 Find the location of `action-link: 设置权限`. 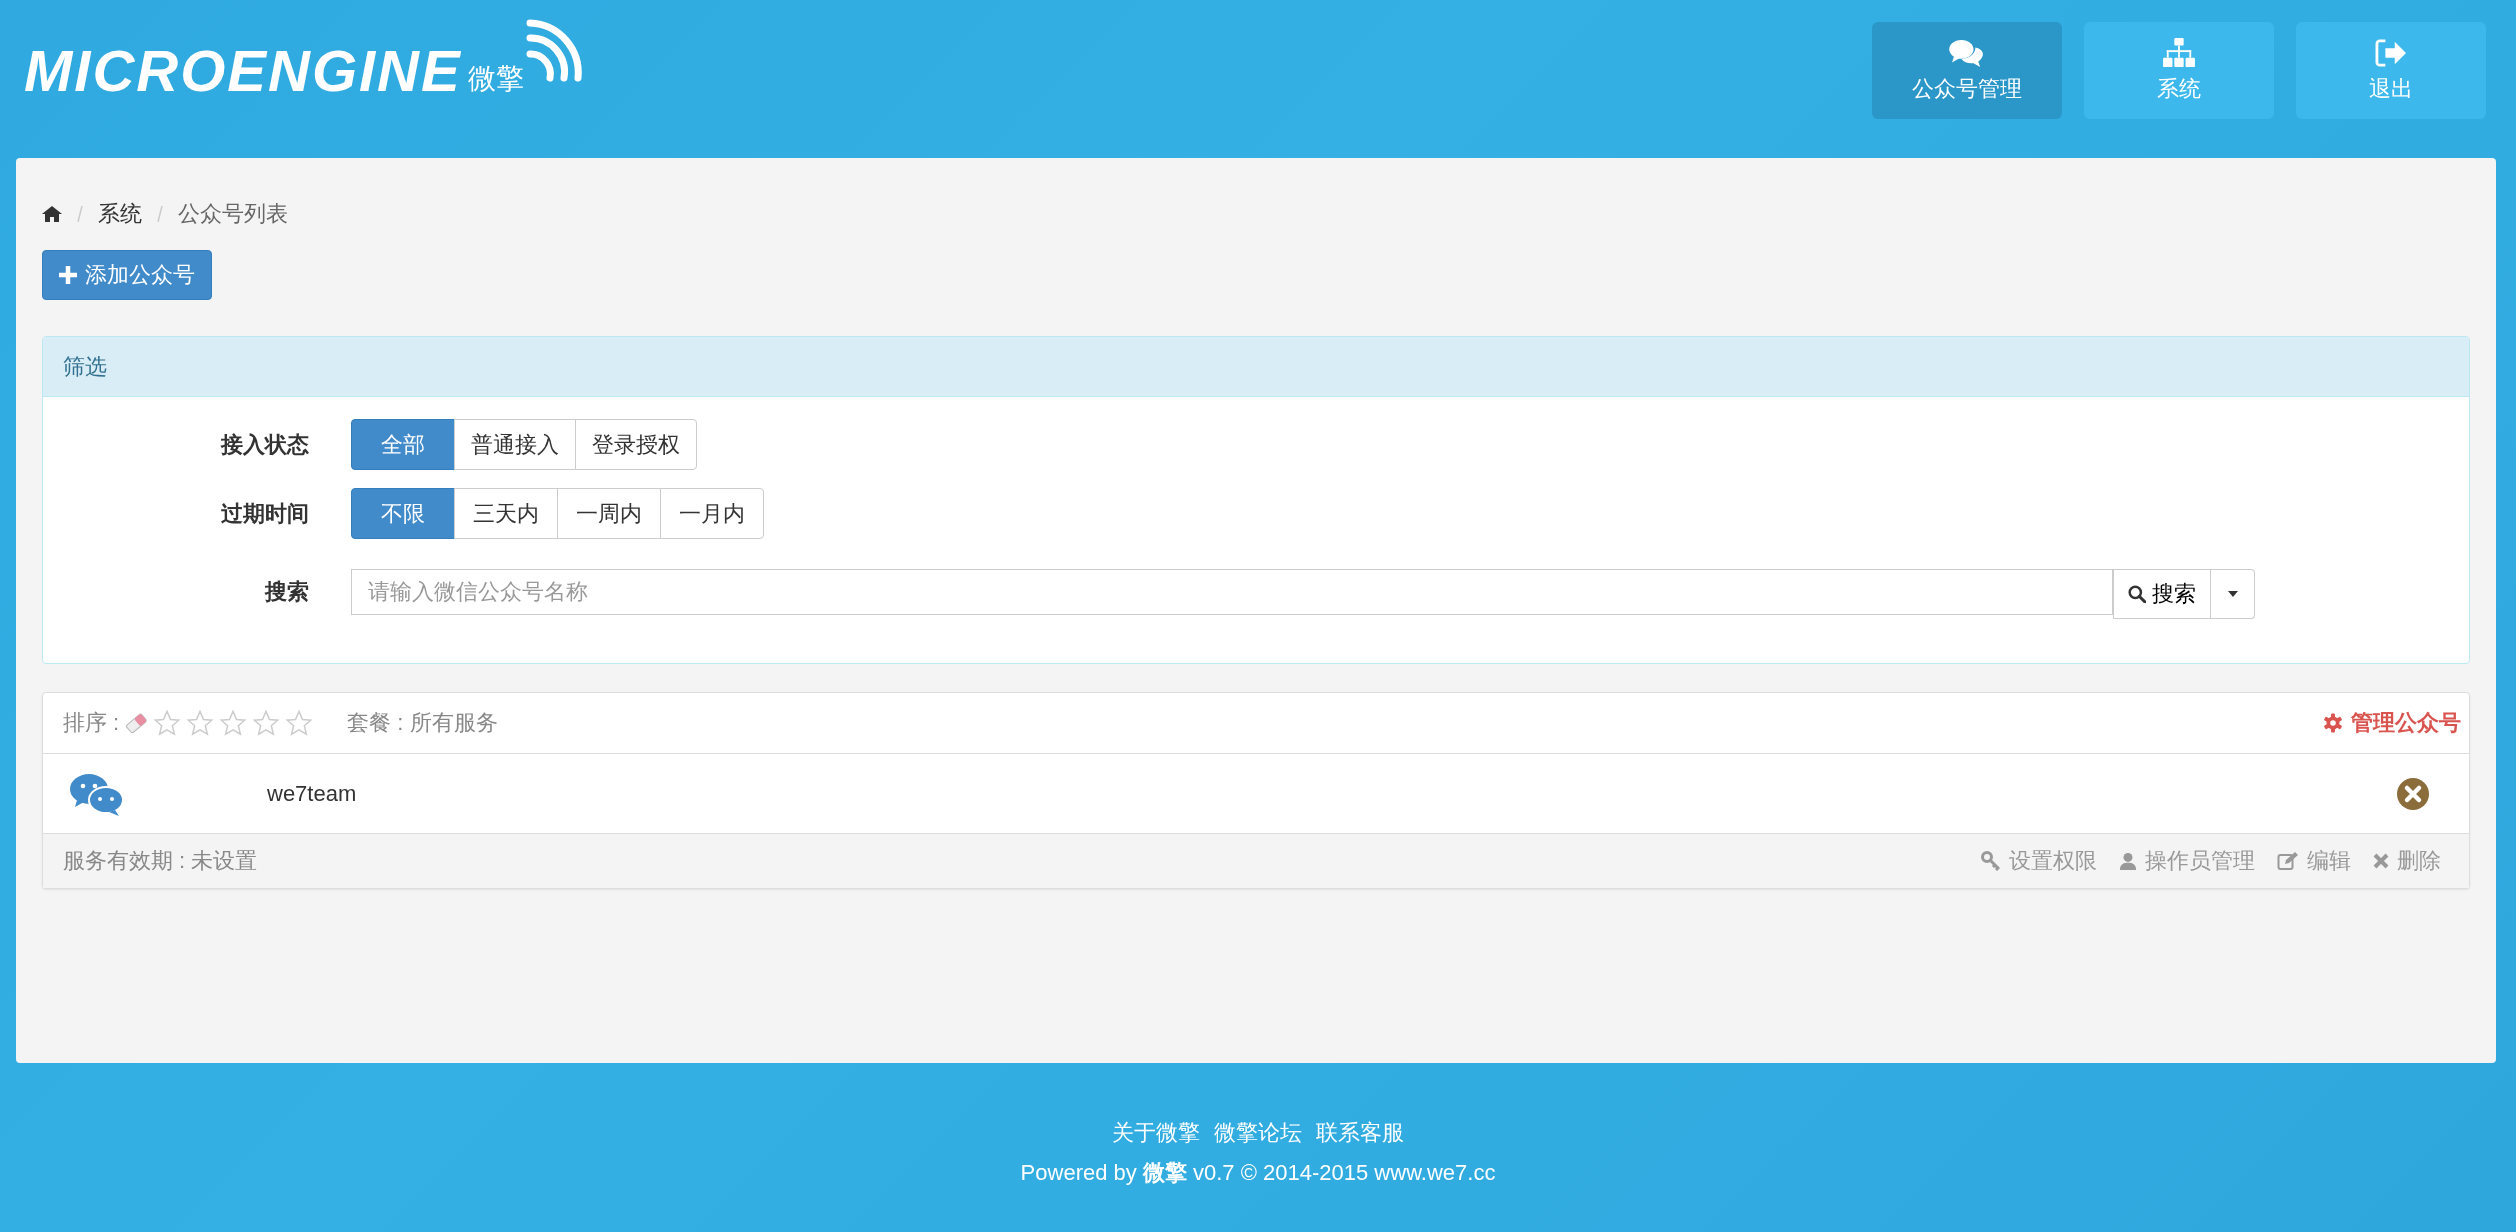

action-link: 设置权限 is located at coordinates (2039, 861).